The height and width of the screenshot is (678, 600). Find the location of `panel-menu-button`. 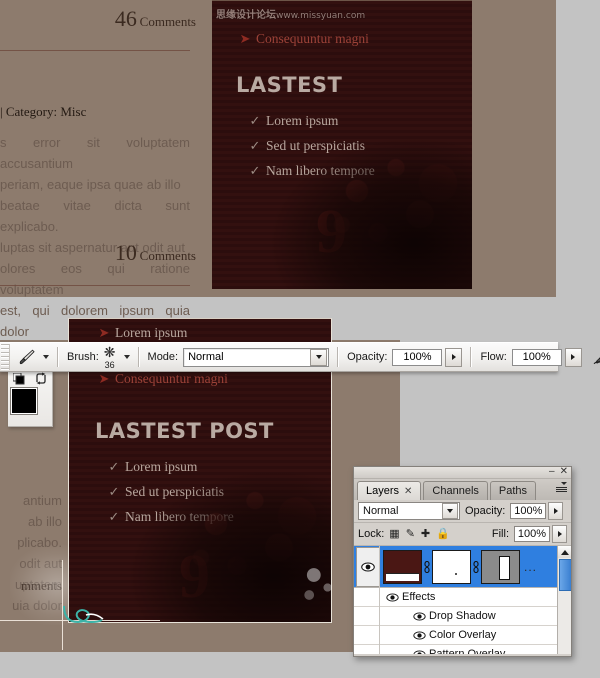

panel-menu-button is located at coordinates (561, 487).